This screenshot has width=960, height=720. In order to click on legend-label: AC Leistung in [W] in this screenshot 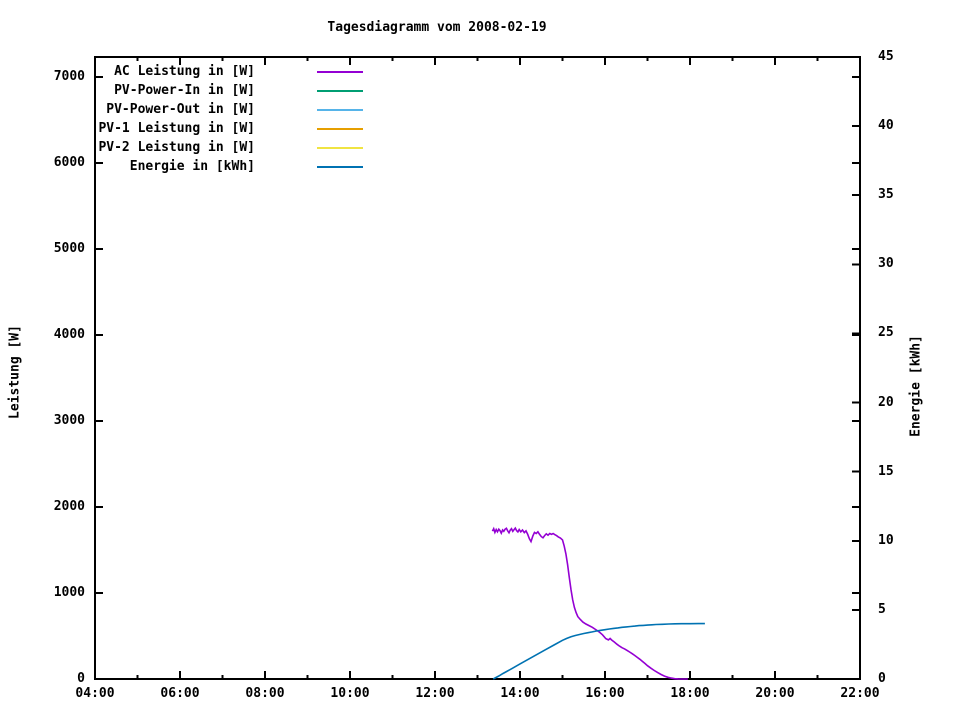, I will do `click(184, 71)`.